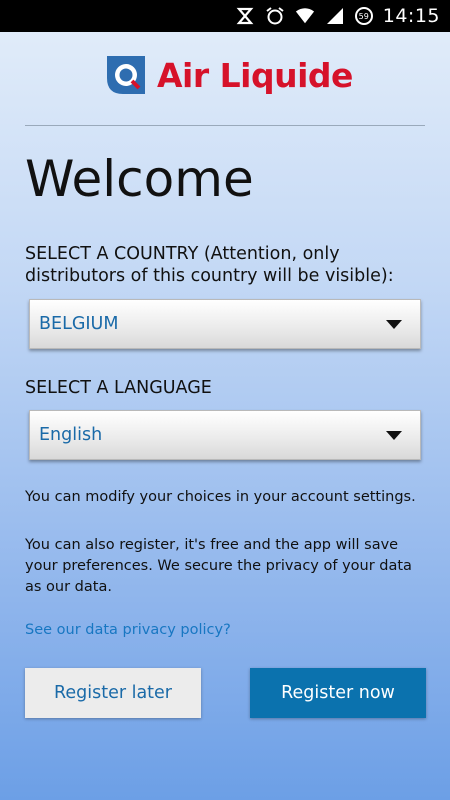 This screenshot has width=450, height=800. What do you see at coordinates (139, 179) in the screenshot?
I see `page-title: Welcome` at bounding box center [139, 179].